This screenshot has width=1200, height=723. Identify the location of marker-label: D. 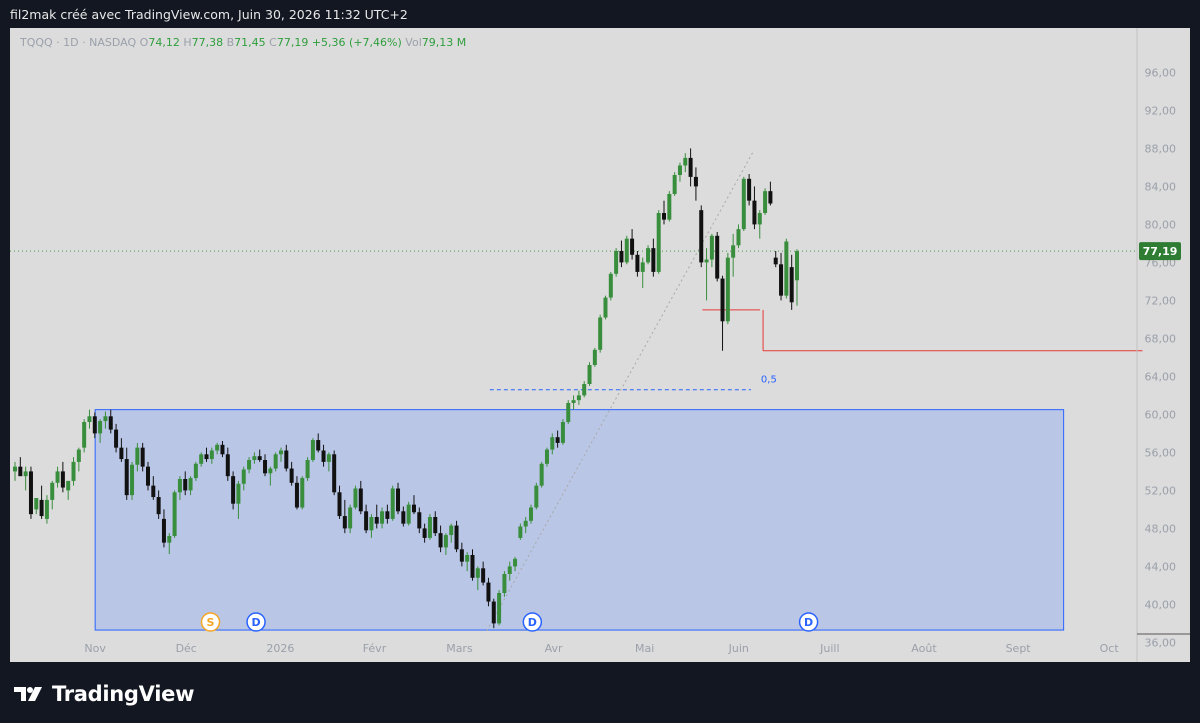
(532, 622).